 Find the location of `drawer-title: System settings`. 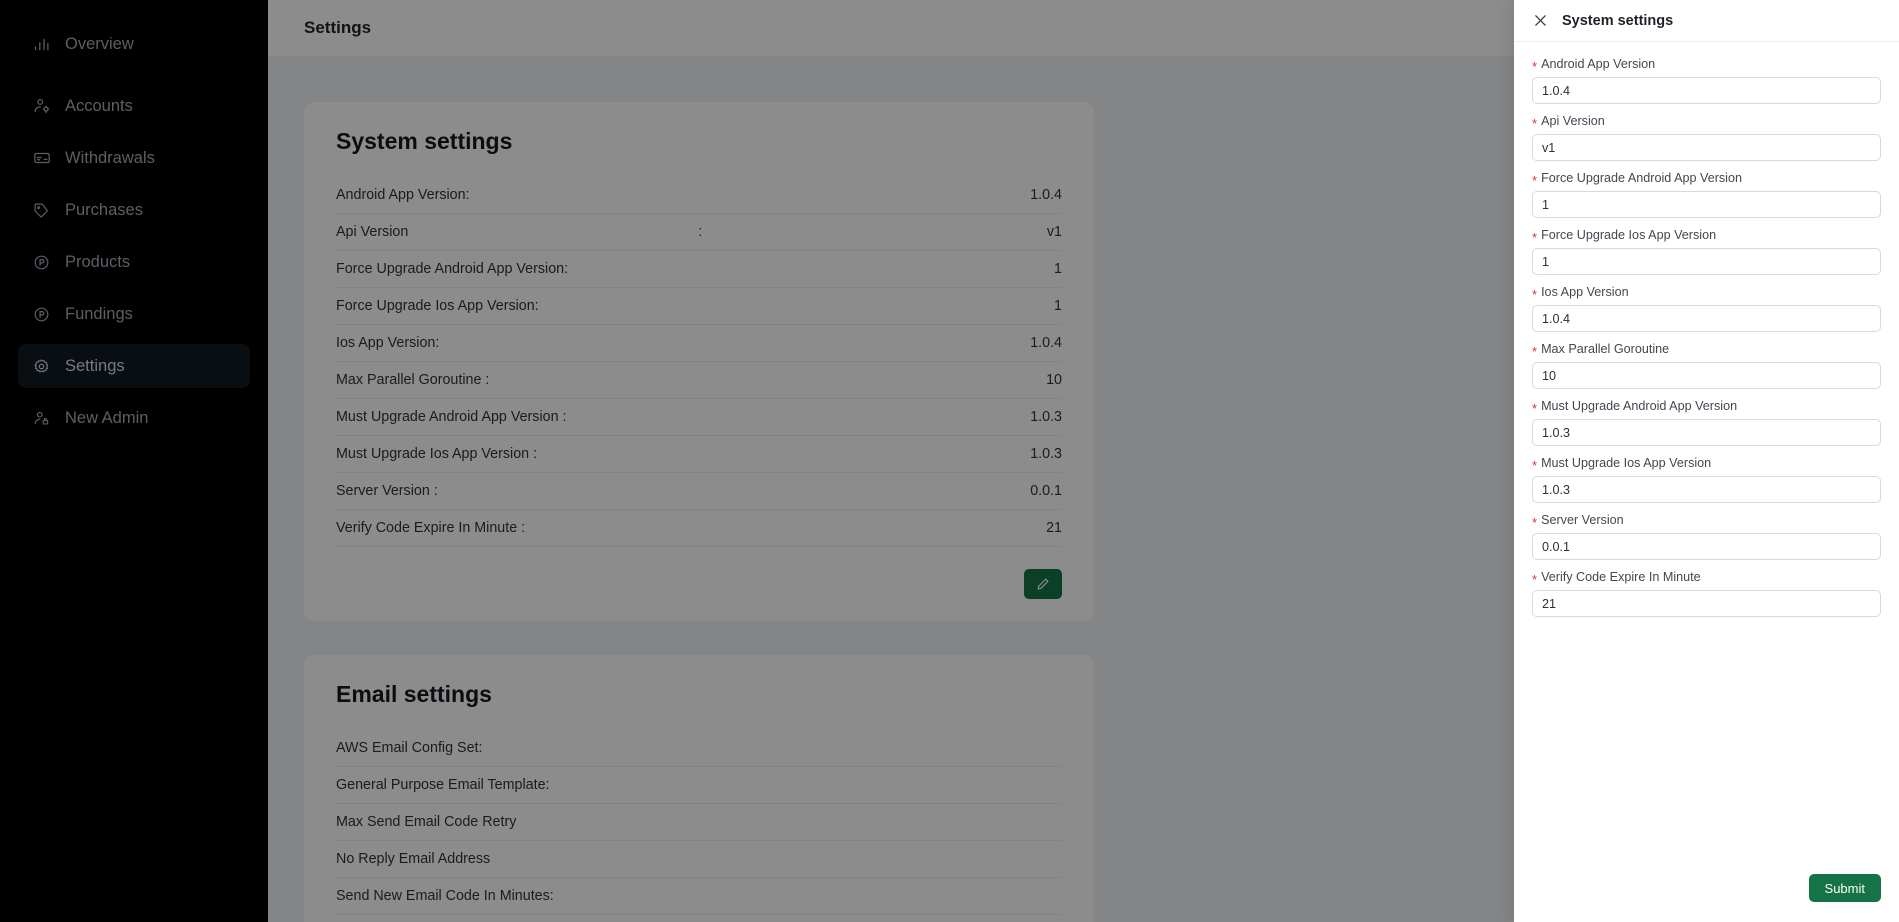

drawer-title: System settings is located at coordinates (1618, 20).